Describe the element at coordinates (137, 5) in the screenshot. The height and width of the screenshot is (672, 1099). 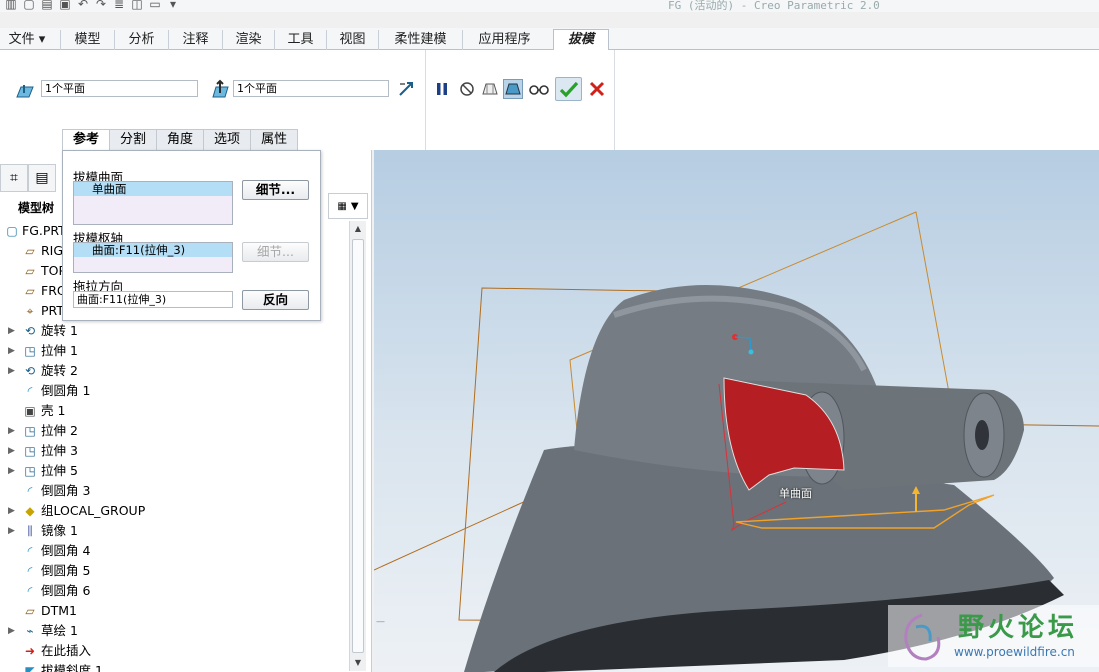
I see `windows-icon: ◫` at that location.